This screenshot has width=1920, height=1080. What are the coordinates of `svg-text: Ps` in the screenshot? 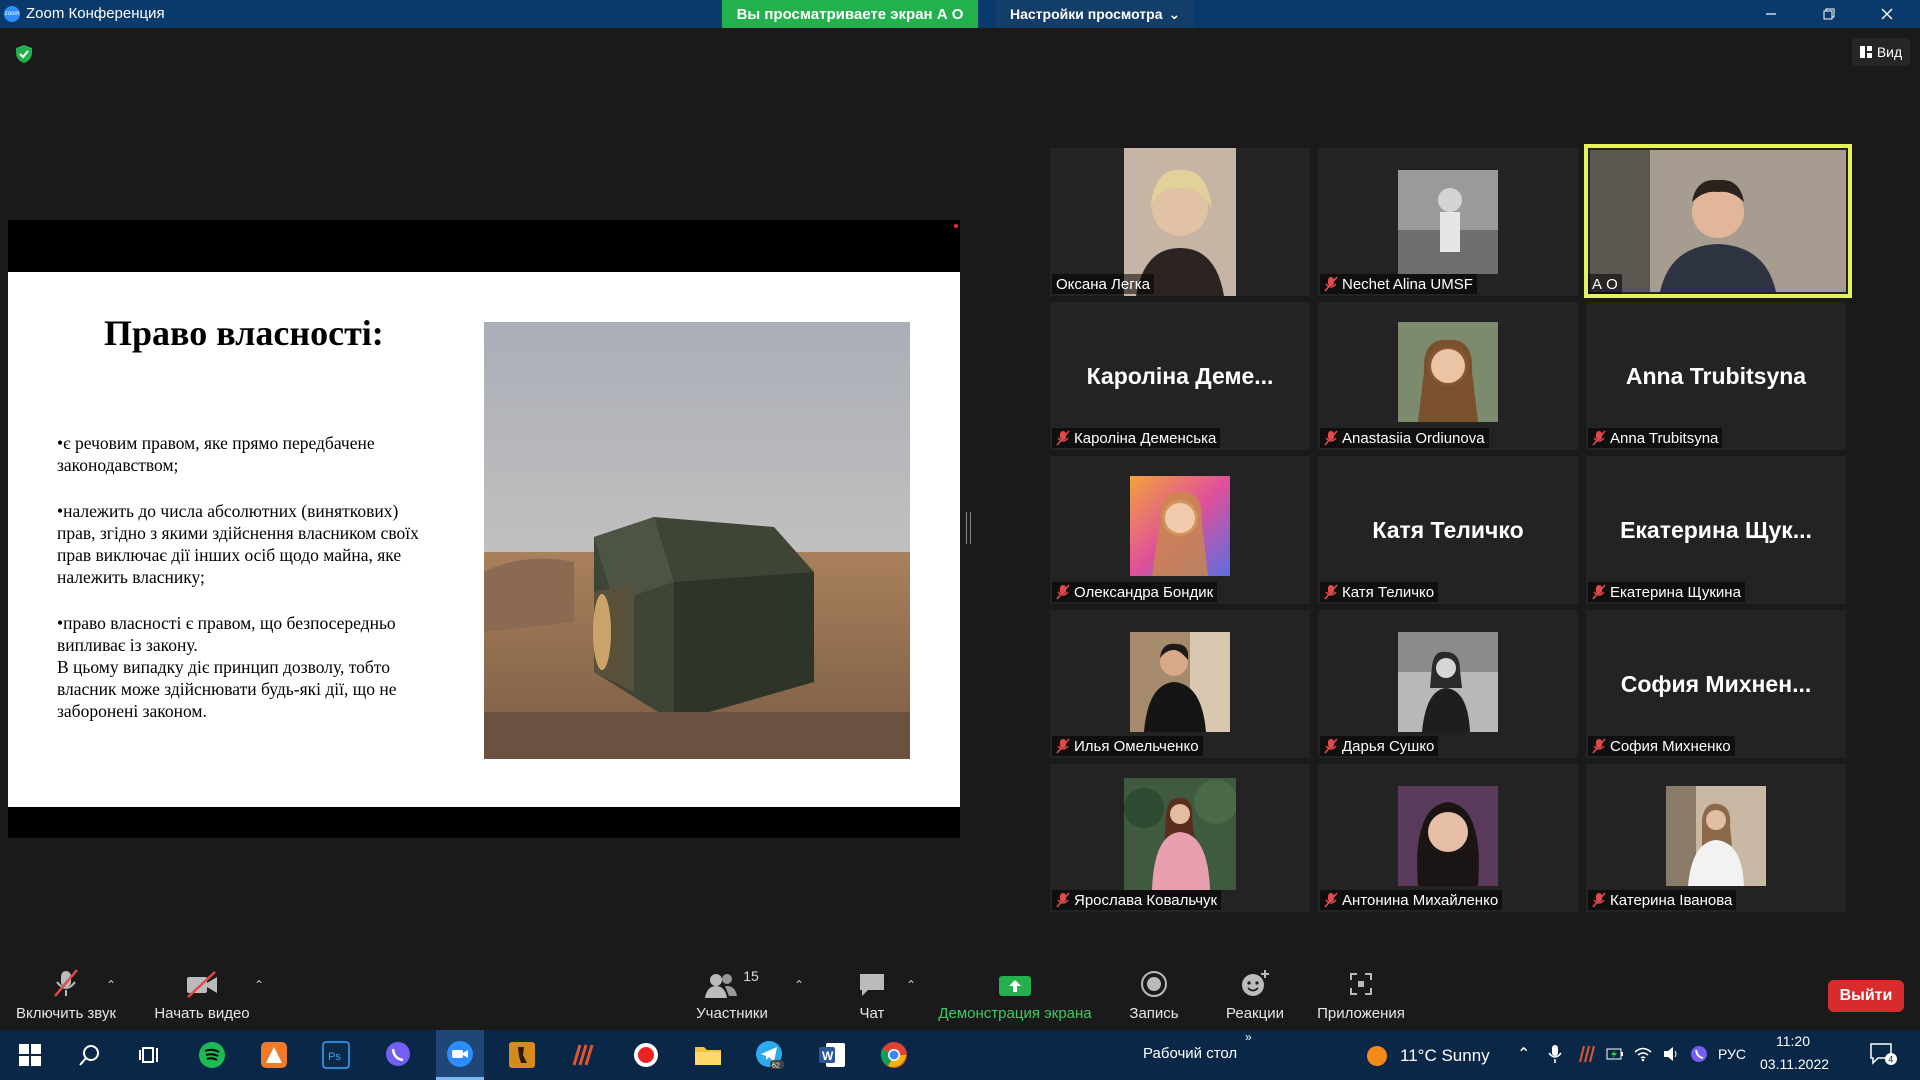 It's located at (334, 1057).